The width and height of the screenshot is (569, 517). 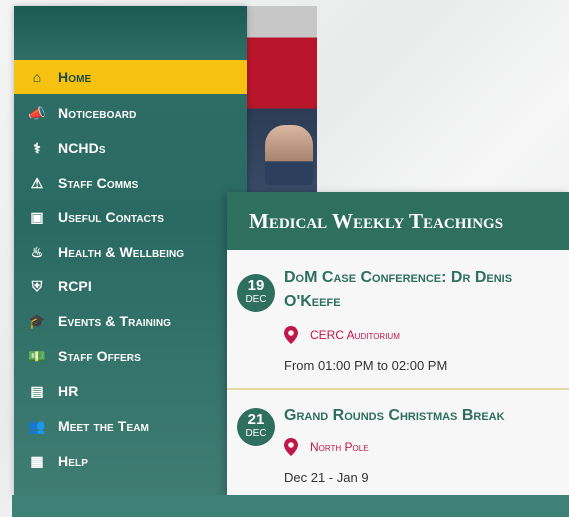 I want to click on nav-item-label: Events & Training, so click(x=115, y=321).